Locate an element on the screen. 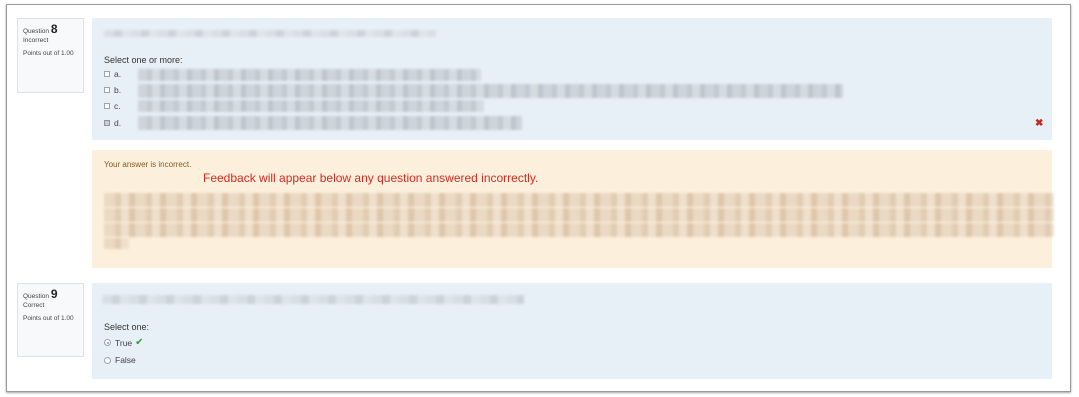 The height and width of the screenshot is (397, 1079). option-a: a. is located at coordinates (112, 74).